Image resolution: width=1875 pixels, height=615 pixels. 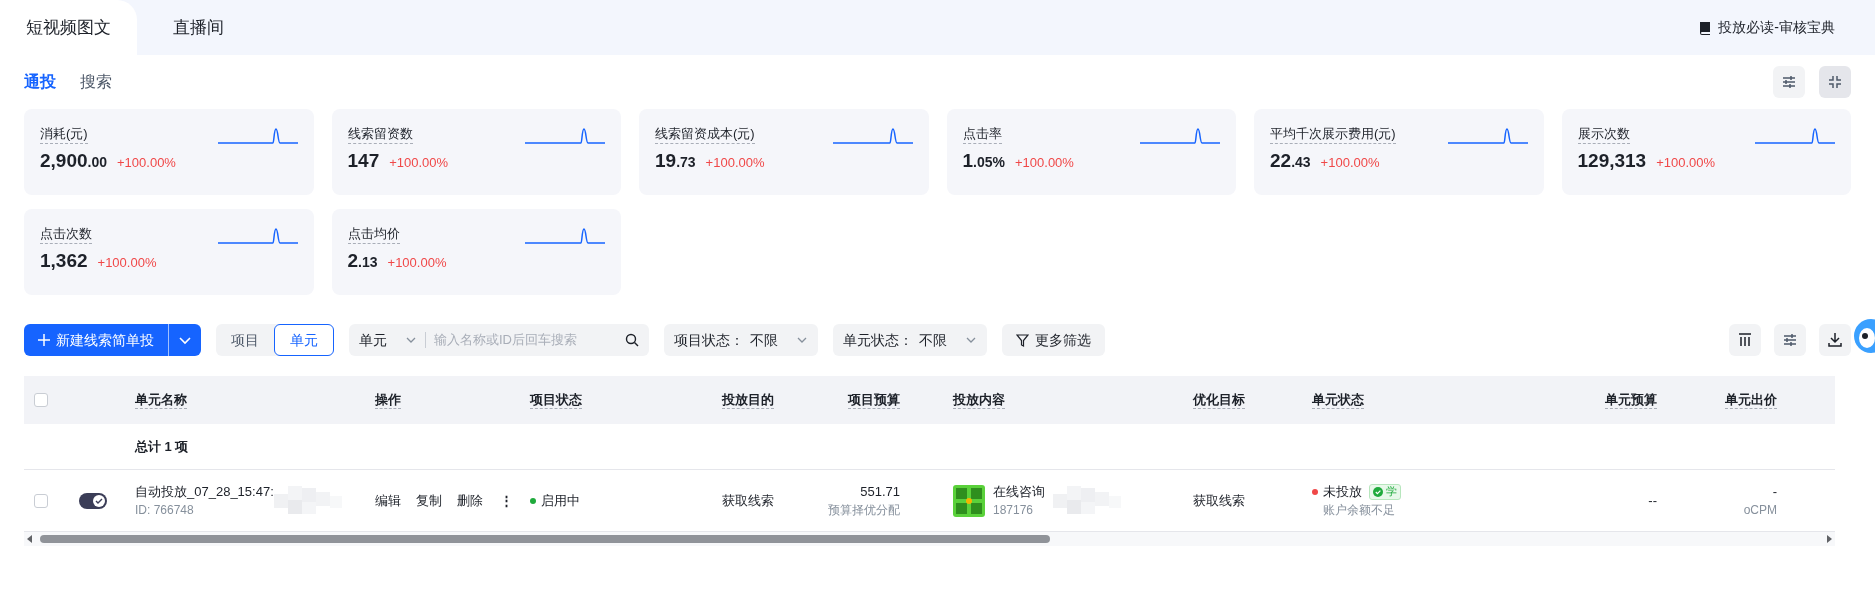 What do you see at coordinates (874, 400) in the screenshot?
I see `column-header: 项目预算` at bounding box center [874, 400].